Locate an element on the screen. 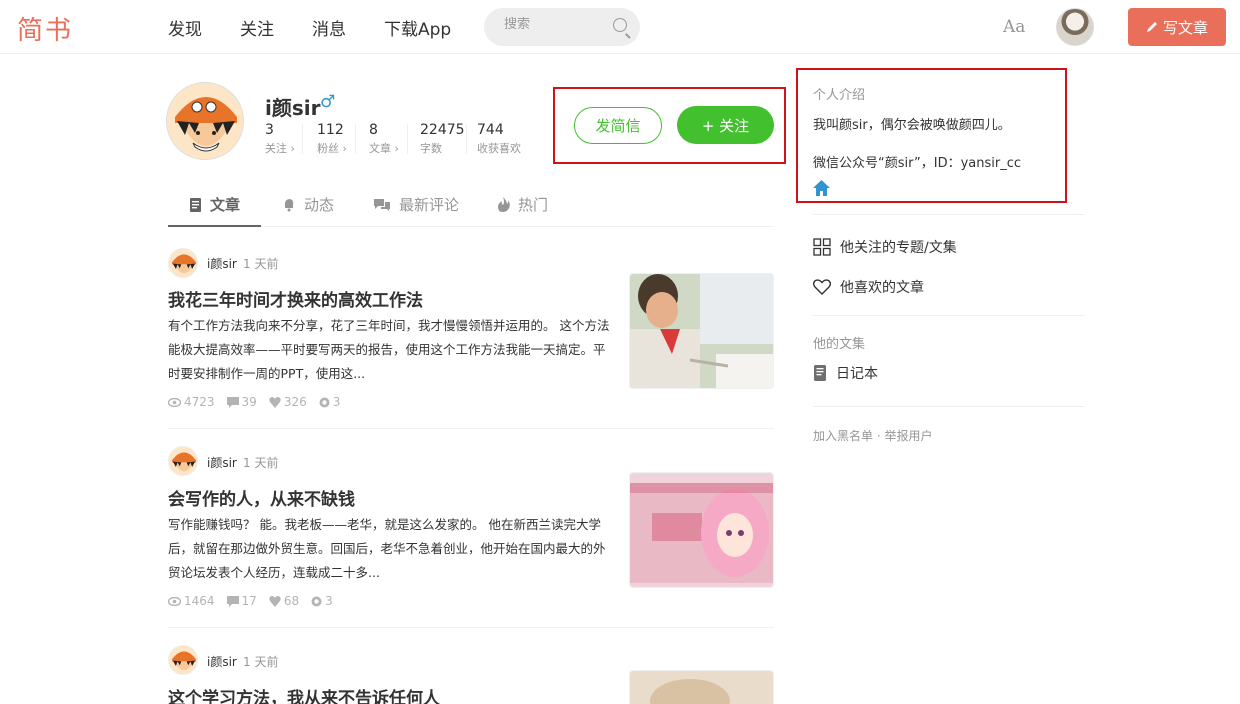 The width and height of the screenshot is (1240, 704). intro-title: 个人介绍 is located at coordinates (839, 95).